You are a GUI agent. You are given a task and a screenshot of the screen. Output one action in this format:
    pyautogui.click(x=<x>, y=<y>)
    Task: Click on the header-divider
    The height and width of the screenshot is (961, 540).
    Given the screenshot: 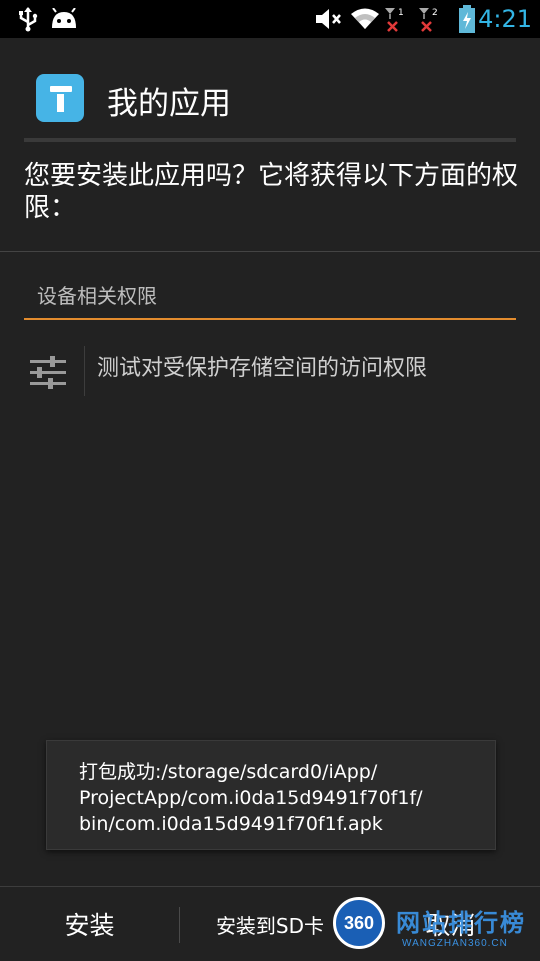 What is the action you would take?
    pyautogui.click(x=270, y=140)
    